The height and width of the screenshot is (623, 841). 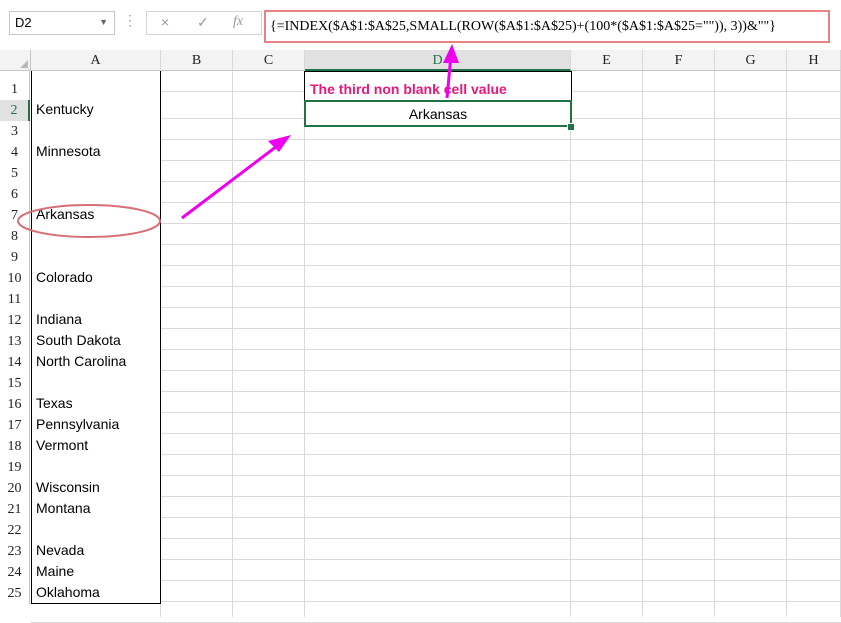 I want to click on cancel-icon: ×, so click(x=165, y=22).